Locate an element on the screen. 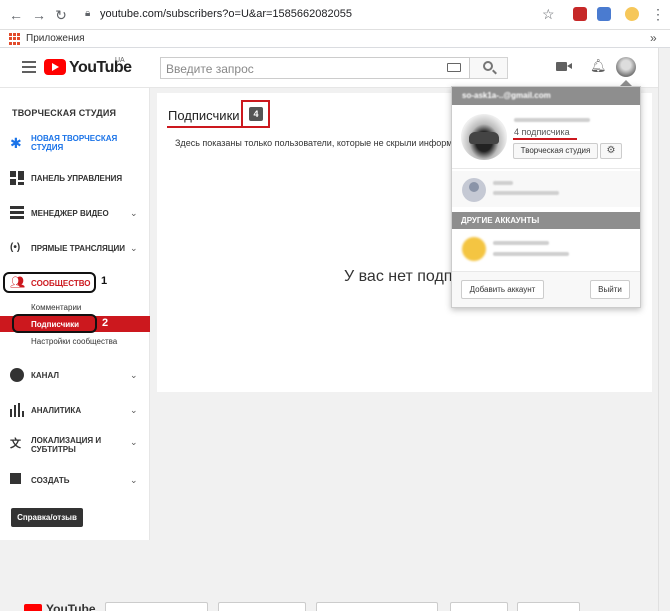  apps-bookmark: Приложения is located at coordinates (55, 38).